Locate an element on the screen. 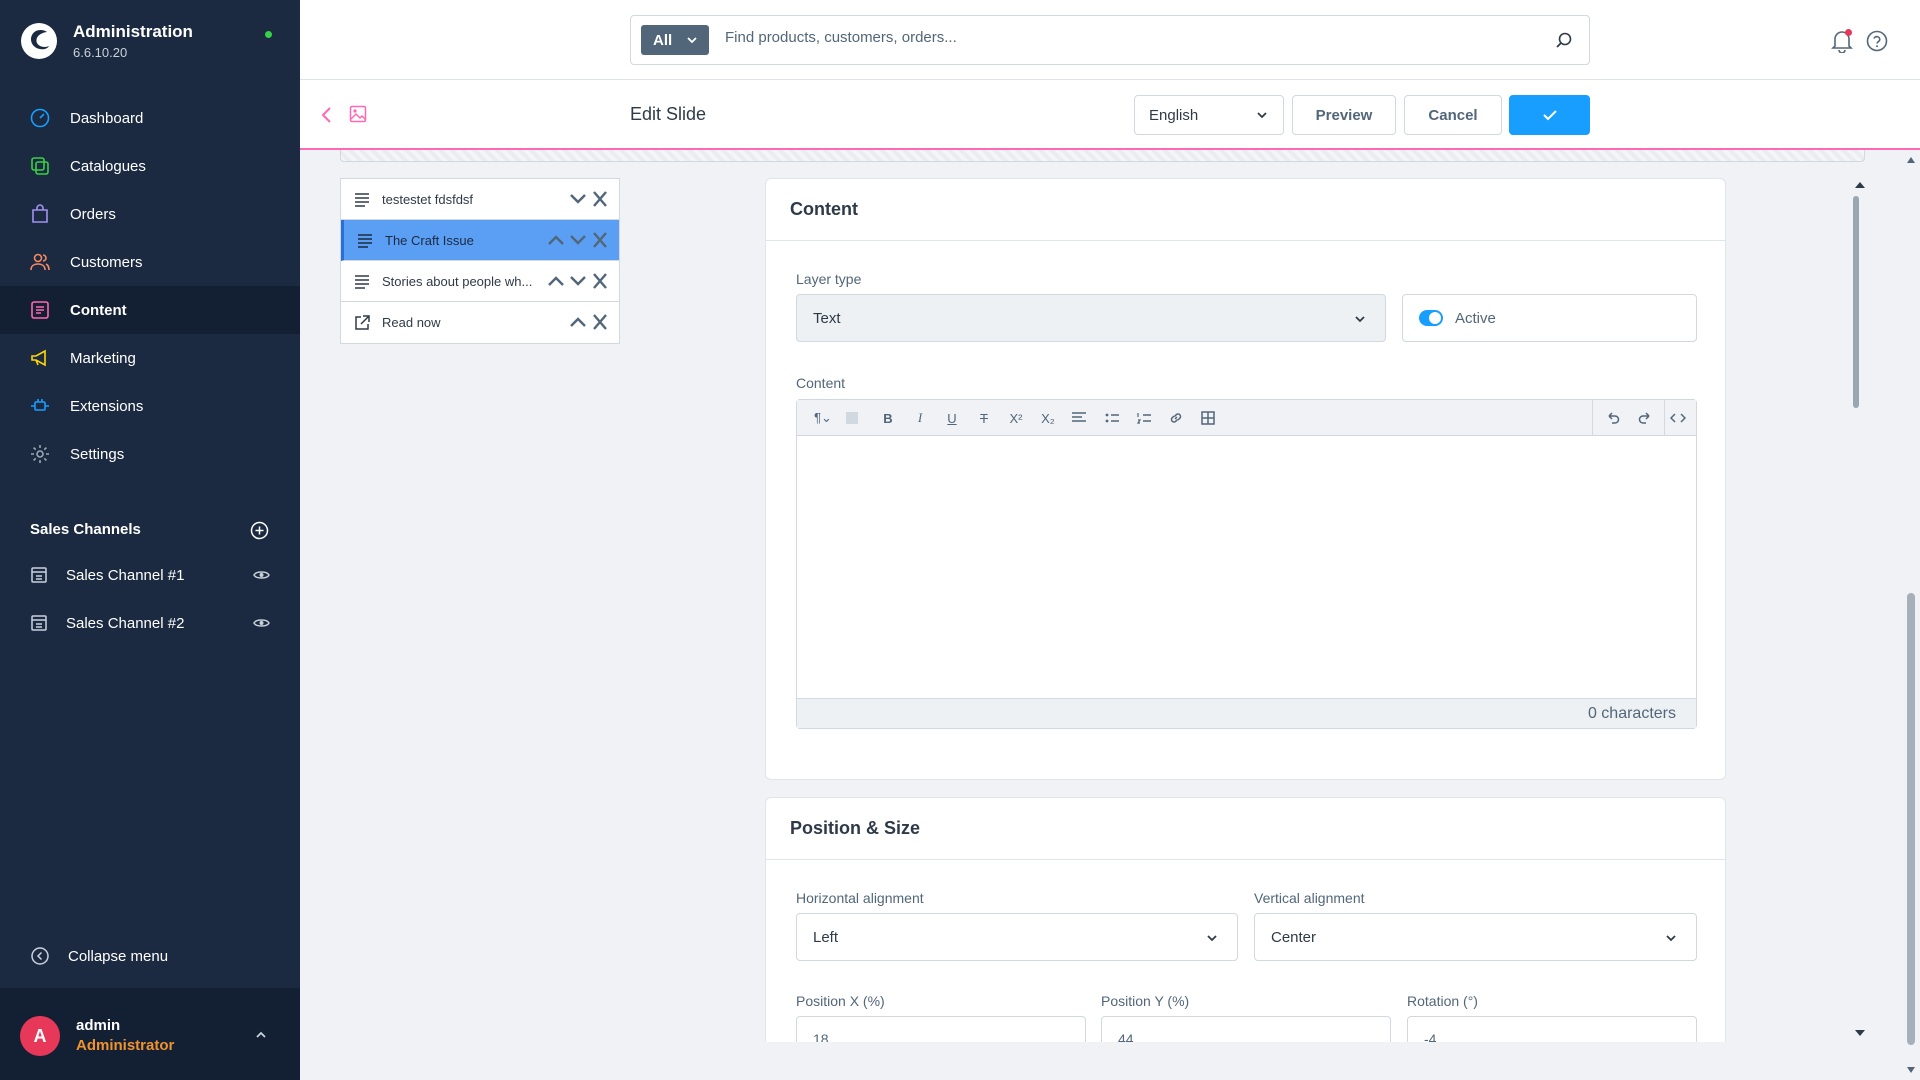 The height and width of the screenshot is (1080, 1920). nav-item-extensions: Extensions is located at coordinates (150, 406).